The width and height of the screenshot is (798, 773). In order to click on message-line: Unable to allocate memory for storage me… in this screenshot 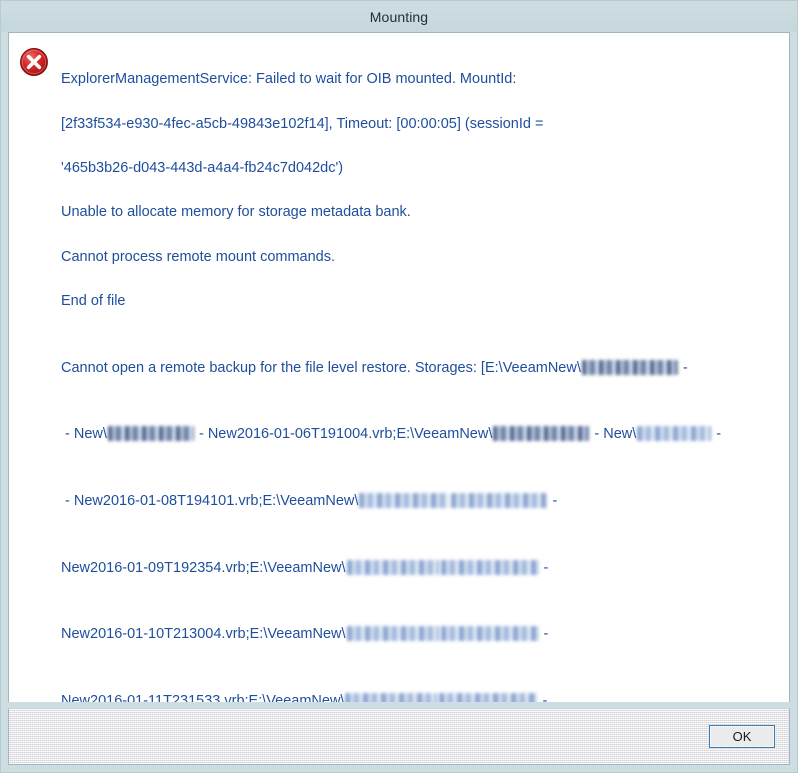, I will do `click(419, 212)`.